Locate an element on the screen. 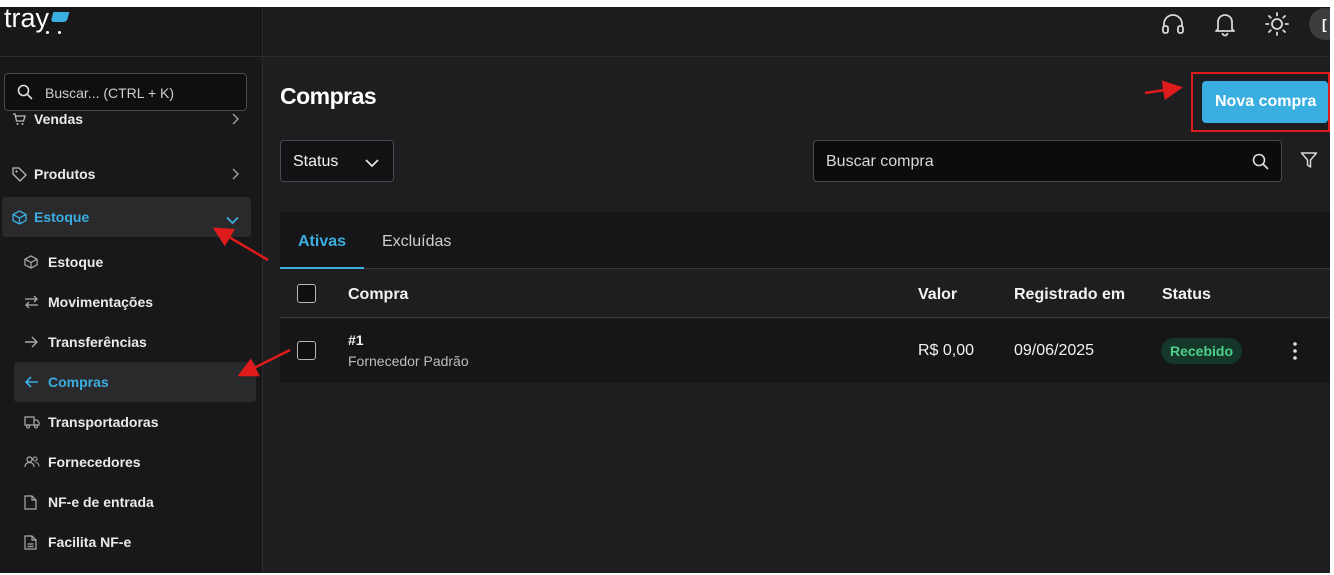 The height and width of the screenshot is (575, 1334). swap-icon is located at coordinates (31, 303).